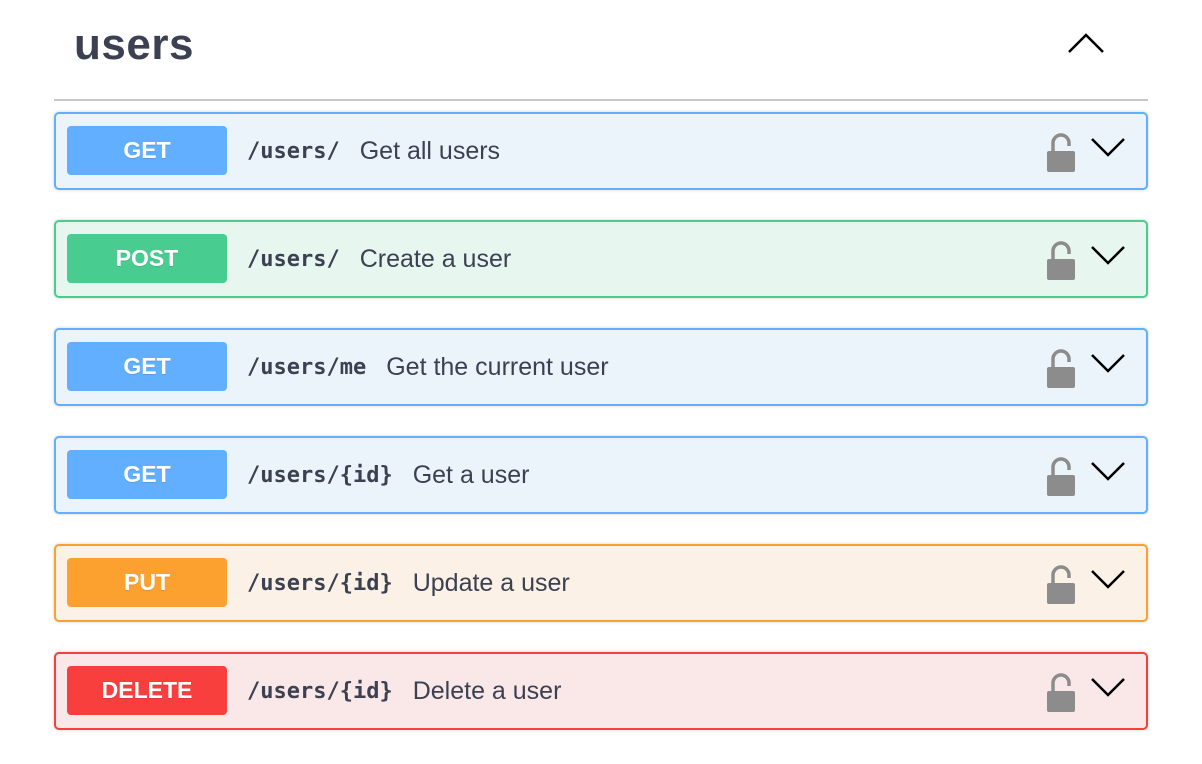 This screenshot has width=1202, height=764. I want to click on operation-get-user-by-id: GET /users/{id} Get a user, so click(601, 475).